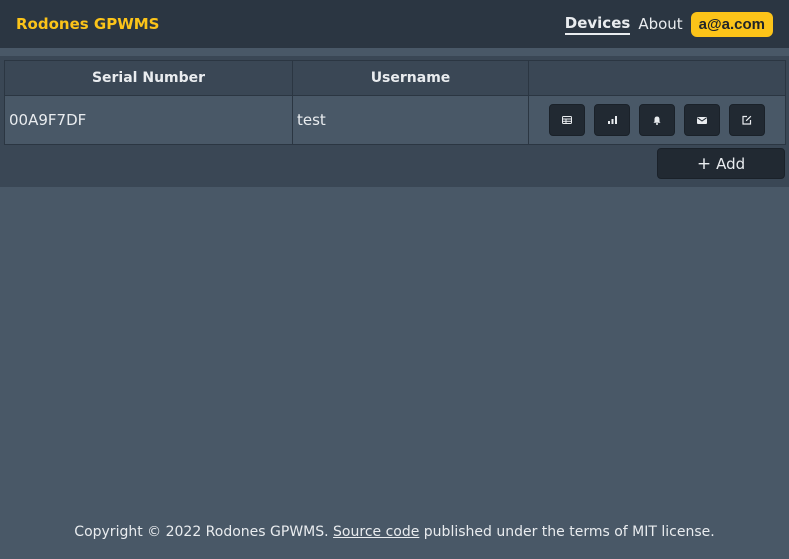 The image size is (789, 559). I want to click on table-row: 00A9F7DF test, so click(395, 120).